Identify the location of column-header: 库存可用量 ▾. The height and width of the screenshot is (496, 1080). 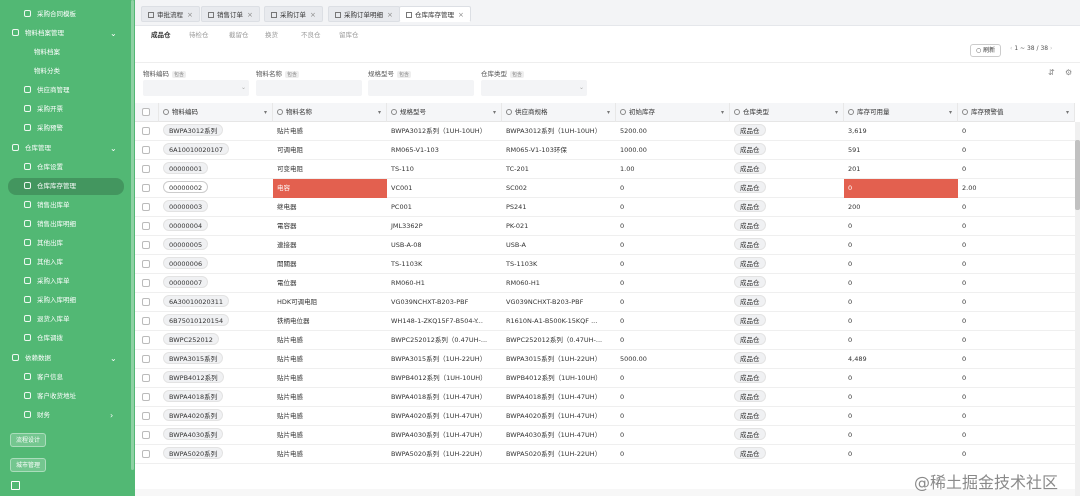
(901, 112).